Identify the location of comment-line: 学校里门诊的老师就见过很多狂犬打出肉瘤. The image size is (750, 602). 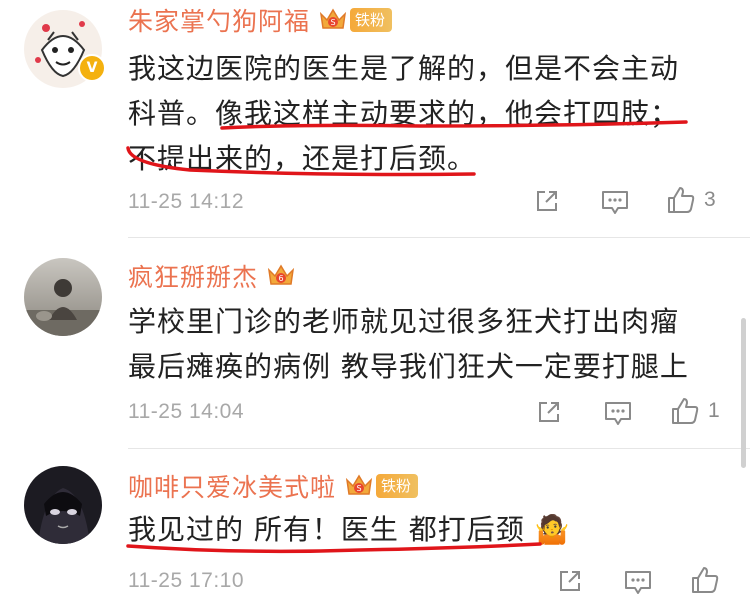
(404, 321).